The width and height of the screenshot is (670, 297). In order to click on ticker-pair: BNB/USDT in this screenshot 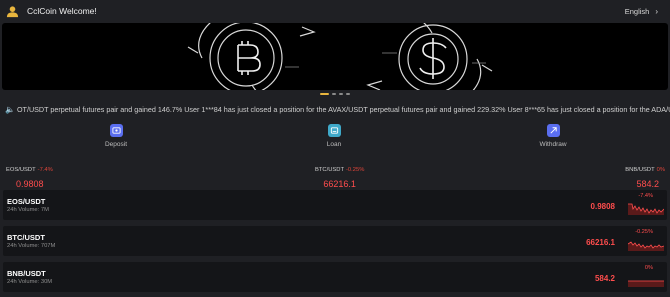, I will do `click(640, 170)`.